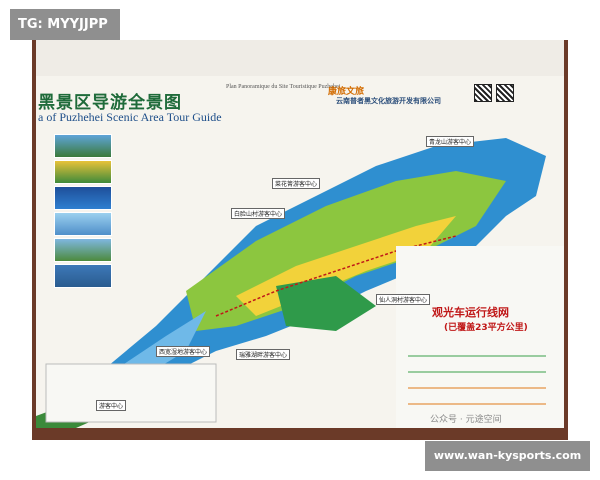 This screenshot has width=600, height=480. What do you see at coordinates (480, 337) in the screenshot?
I see `legend-panel` at bounding box center [480, 337].